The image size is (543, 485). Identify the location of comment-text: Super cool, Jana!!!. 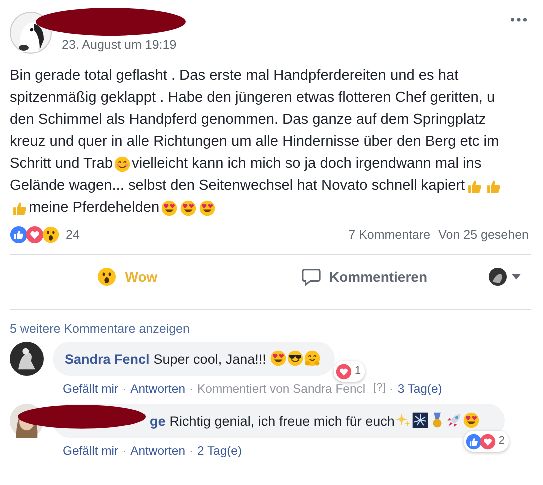
(211, 359).